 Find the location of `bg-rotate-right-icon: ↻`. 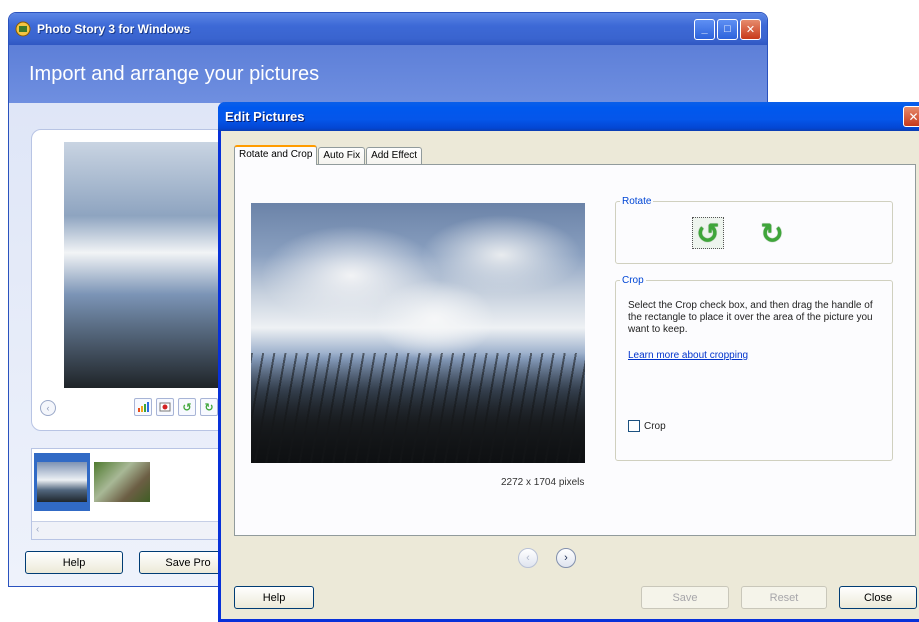

bg-rotate-right-icon: ↻ is located at coordinates (209, 407).